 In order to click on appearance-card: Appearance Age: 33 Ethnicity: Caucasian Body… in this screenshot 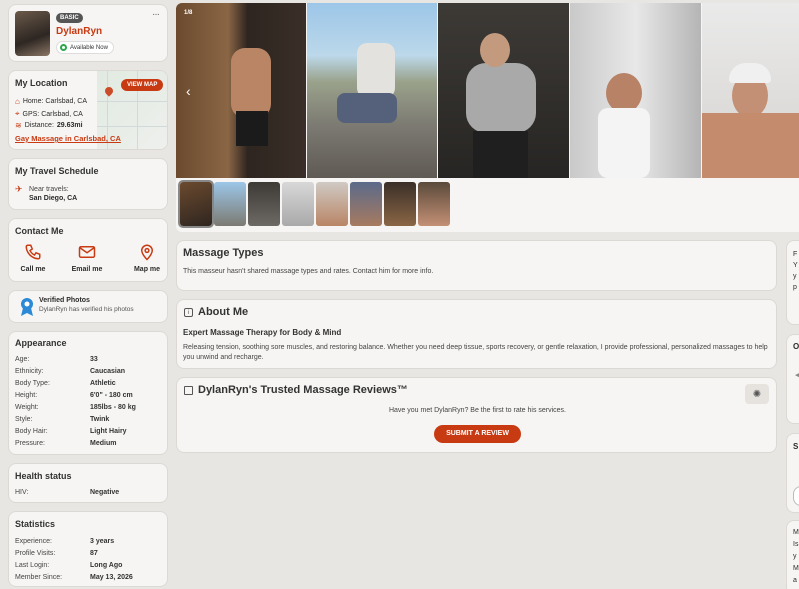, I will do `click(88, 393)`.